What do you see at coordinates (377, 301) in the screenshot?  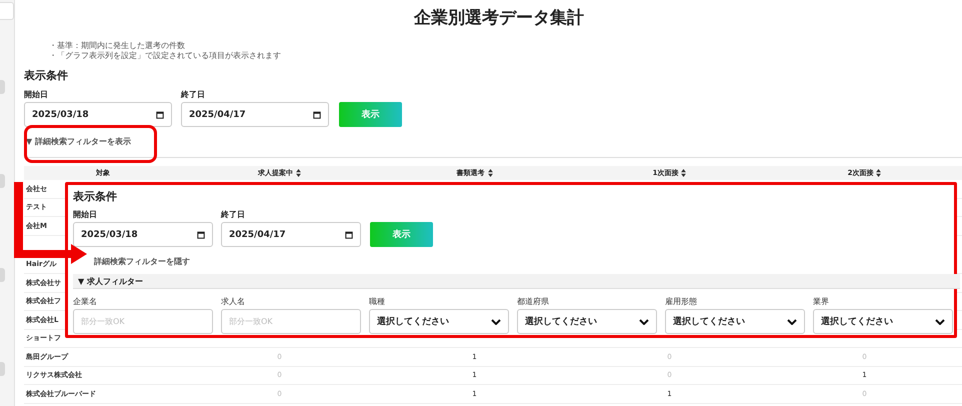 I see `field-label: 職種` at bounding box center [377, 301].